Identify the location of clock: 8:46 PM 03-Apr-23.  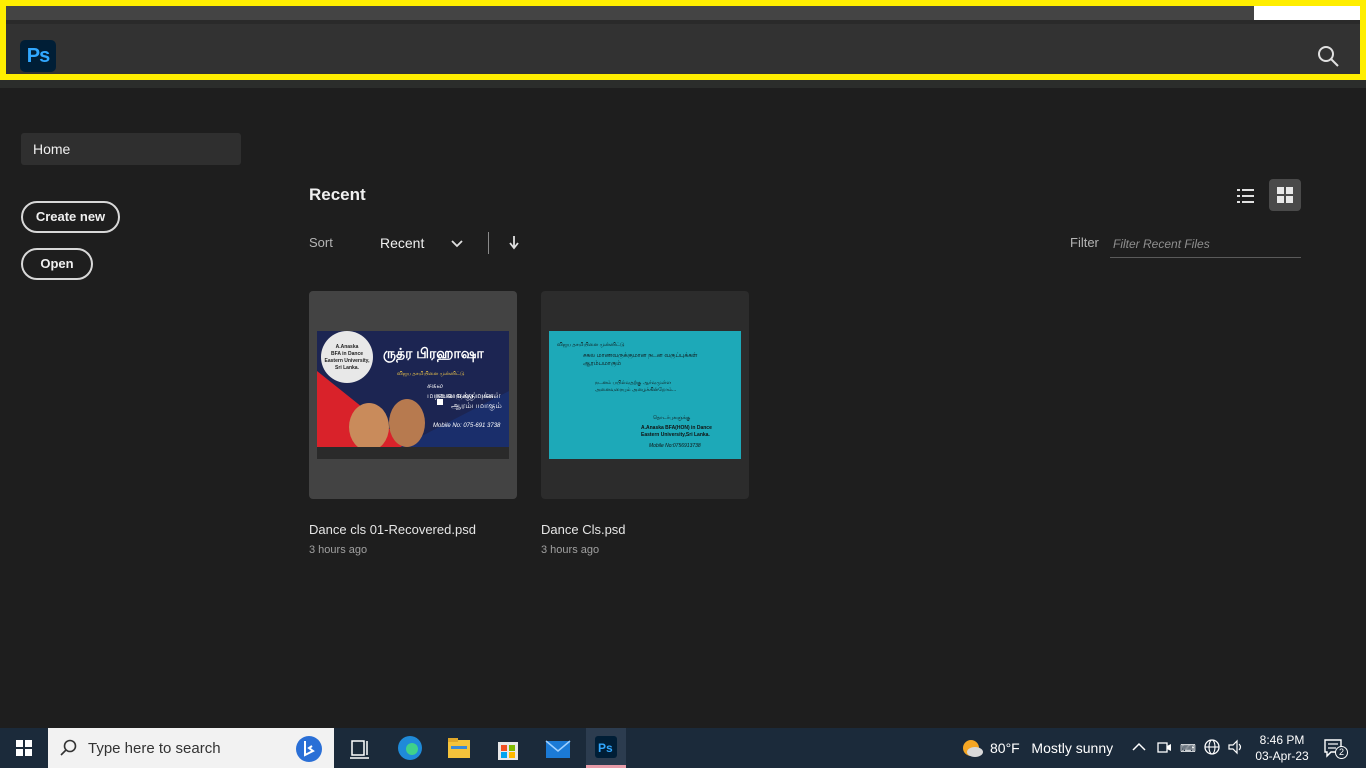
(1282, 748).